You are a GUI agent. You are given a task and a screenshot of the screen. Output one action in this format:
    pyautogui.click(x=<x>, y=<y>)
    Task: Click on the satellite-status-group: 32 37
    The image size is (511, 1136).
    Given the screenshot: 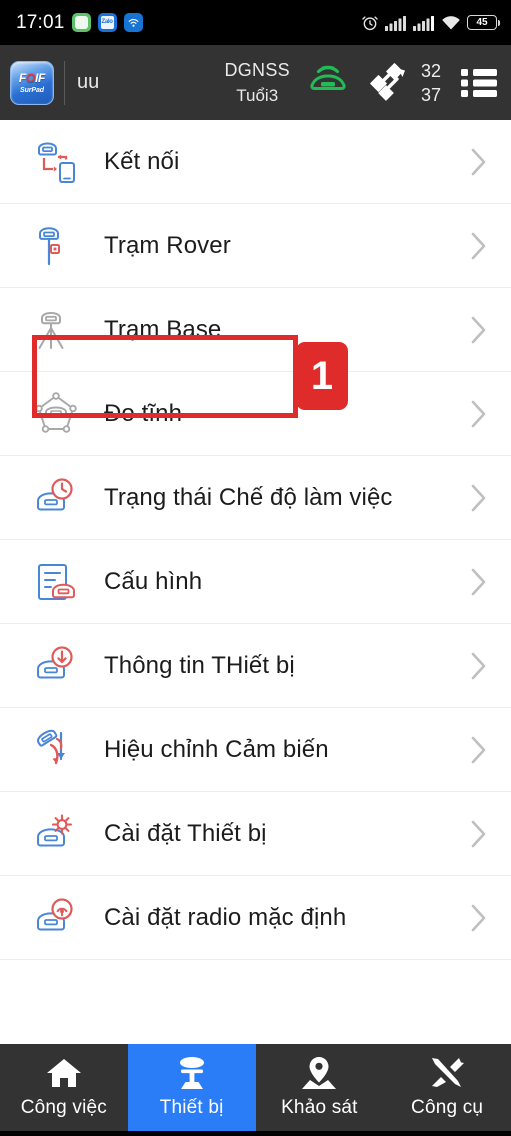 What is the action you would take?
    pyautogui.click(x=404, y=83)
    